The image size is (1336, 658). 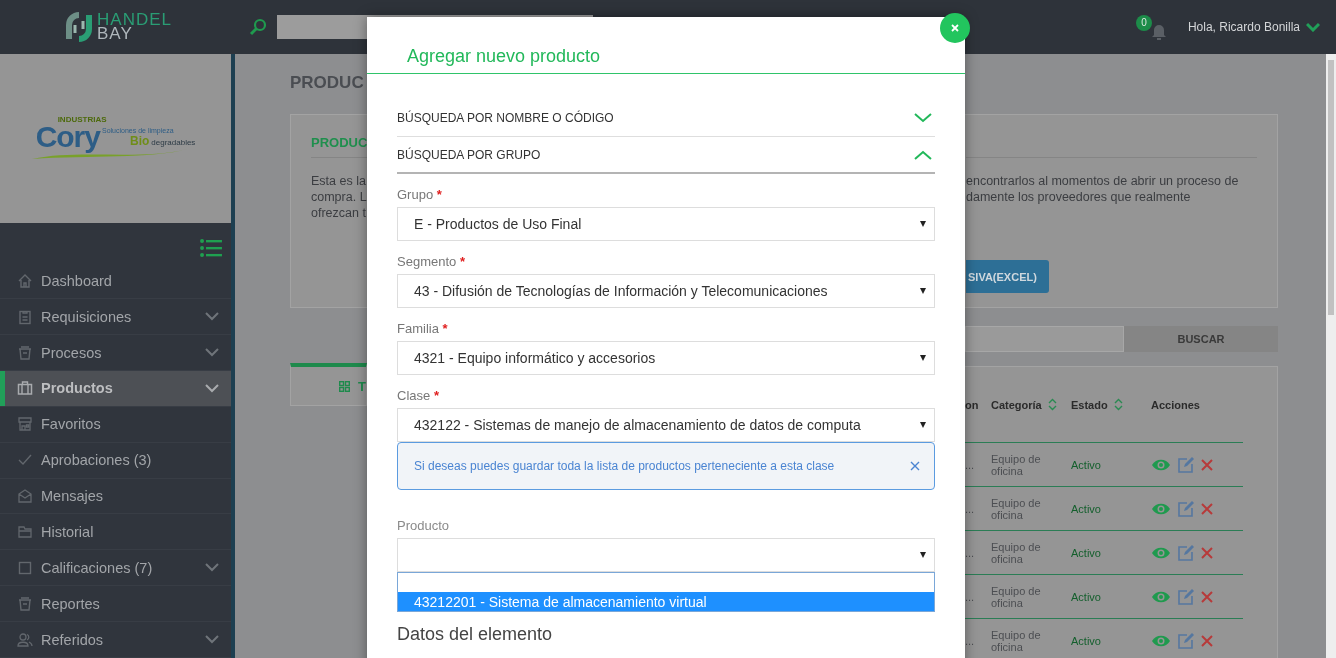 I want to click on clipboard-icon, so click(x=25, y=316).